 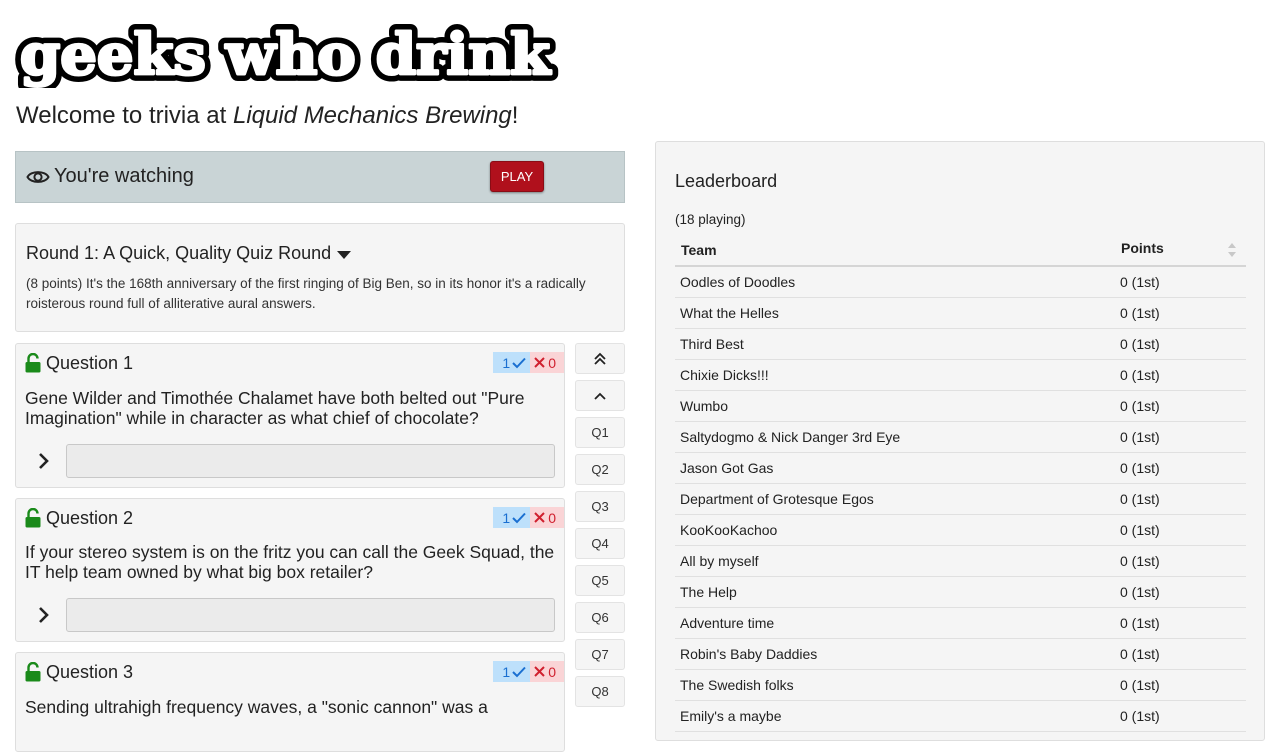 I want to click on sort-icon, so click(x=1232, y=251).